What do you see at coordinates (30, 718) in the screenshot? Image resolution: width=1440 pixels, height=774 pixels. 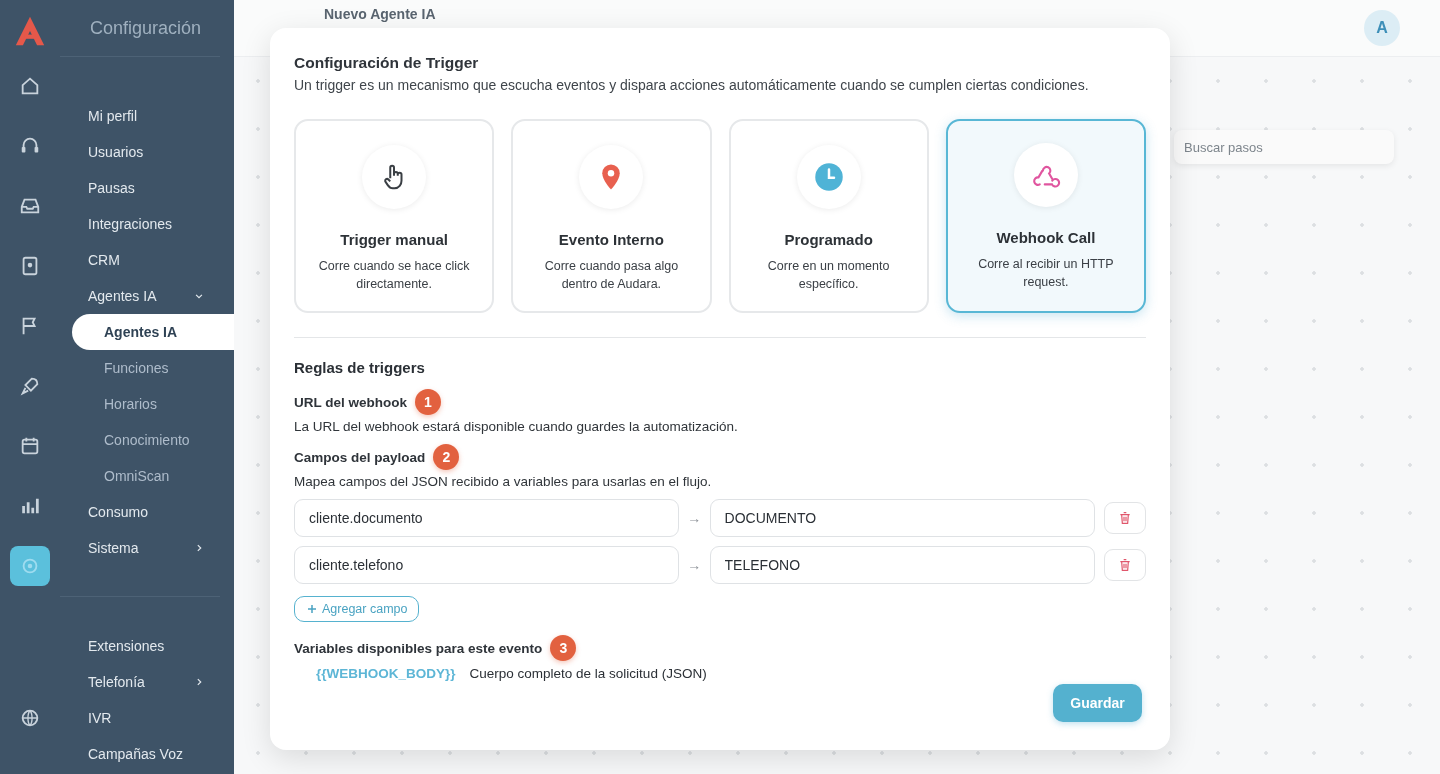 I see `globe-icon` at bounding box center [30, 718].